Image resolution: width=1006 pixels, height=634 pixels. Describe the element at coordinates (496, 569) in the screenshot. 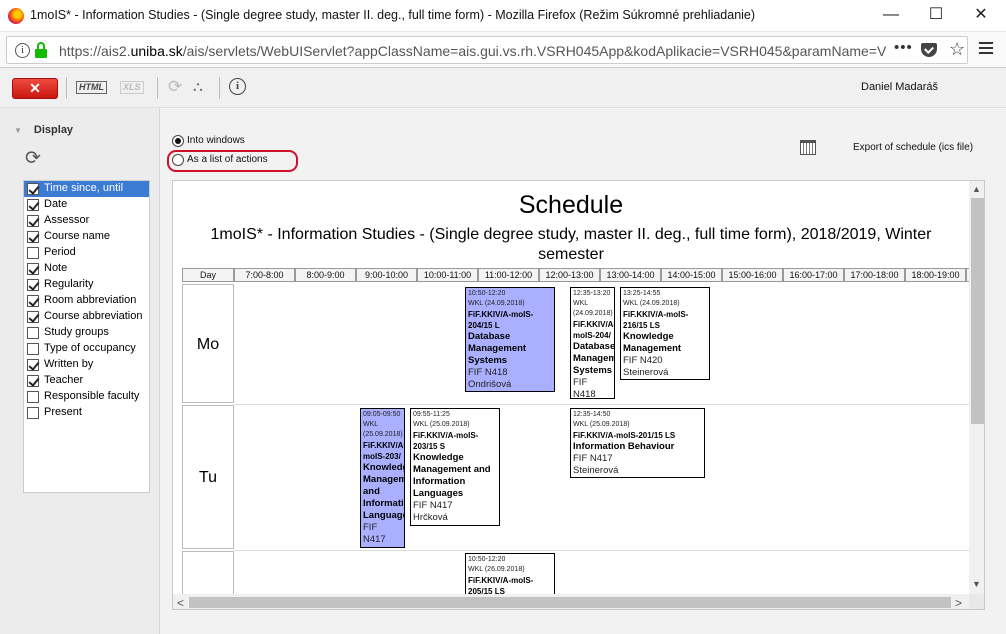

I see `event-week: WKL (26.09.2018)` at that location.